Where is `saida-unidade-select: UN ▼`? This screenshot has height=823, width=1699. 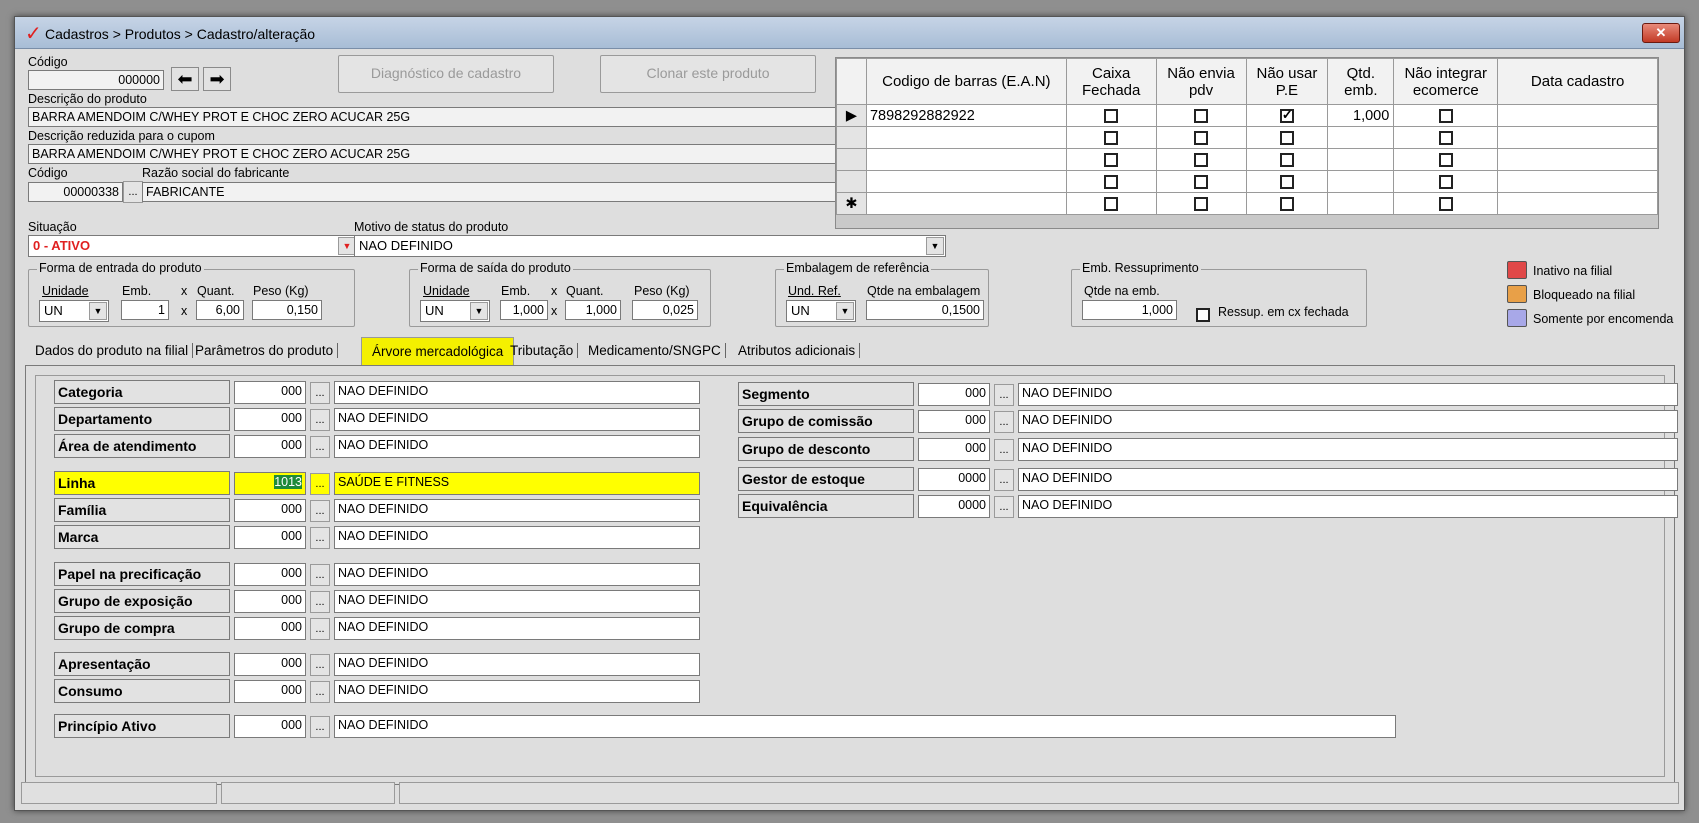
saida-unidade-select: UN ▼ is located at coordinates (455, 311).